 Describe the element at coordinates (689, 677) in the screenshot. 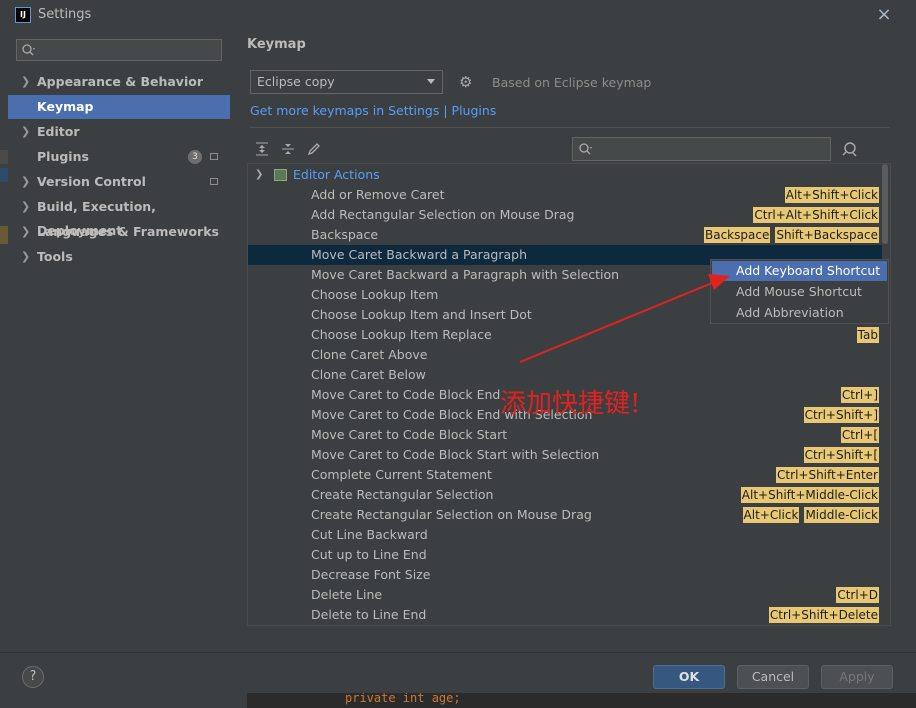

I see `ok-button: OK` at that location.